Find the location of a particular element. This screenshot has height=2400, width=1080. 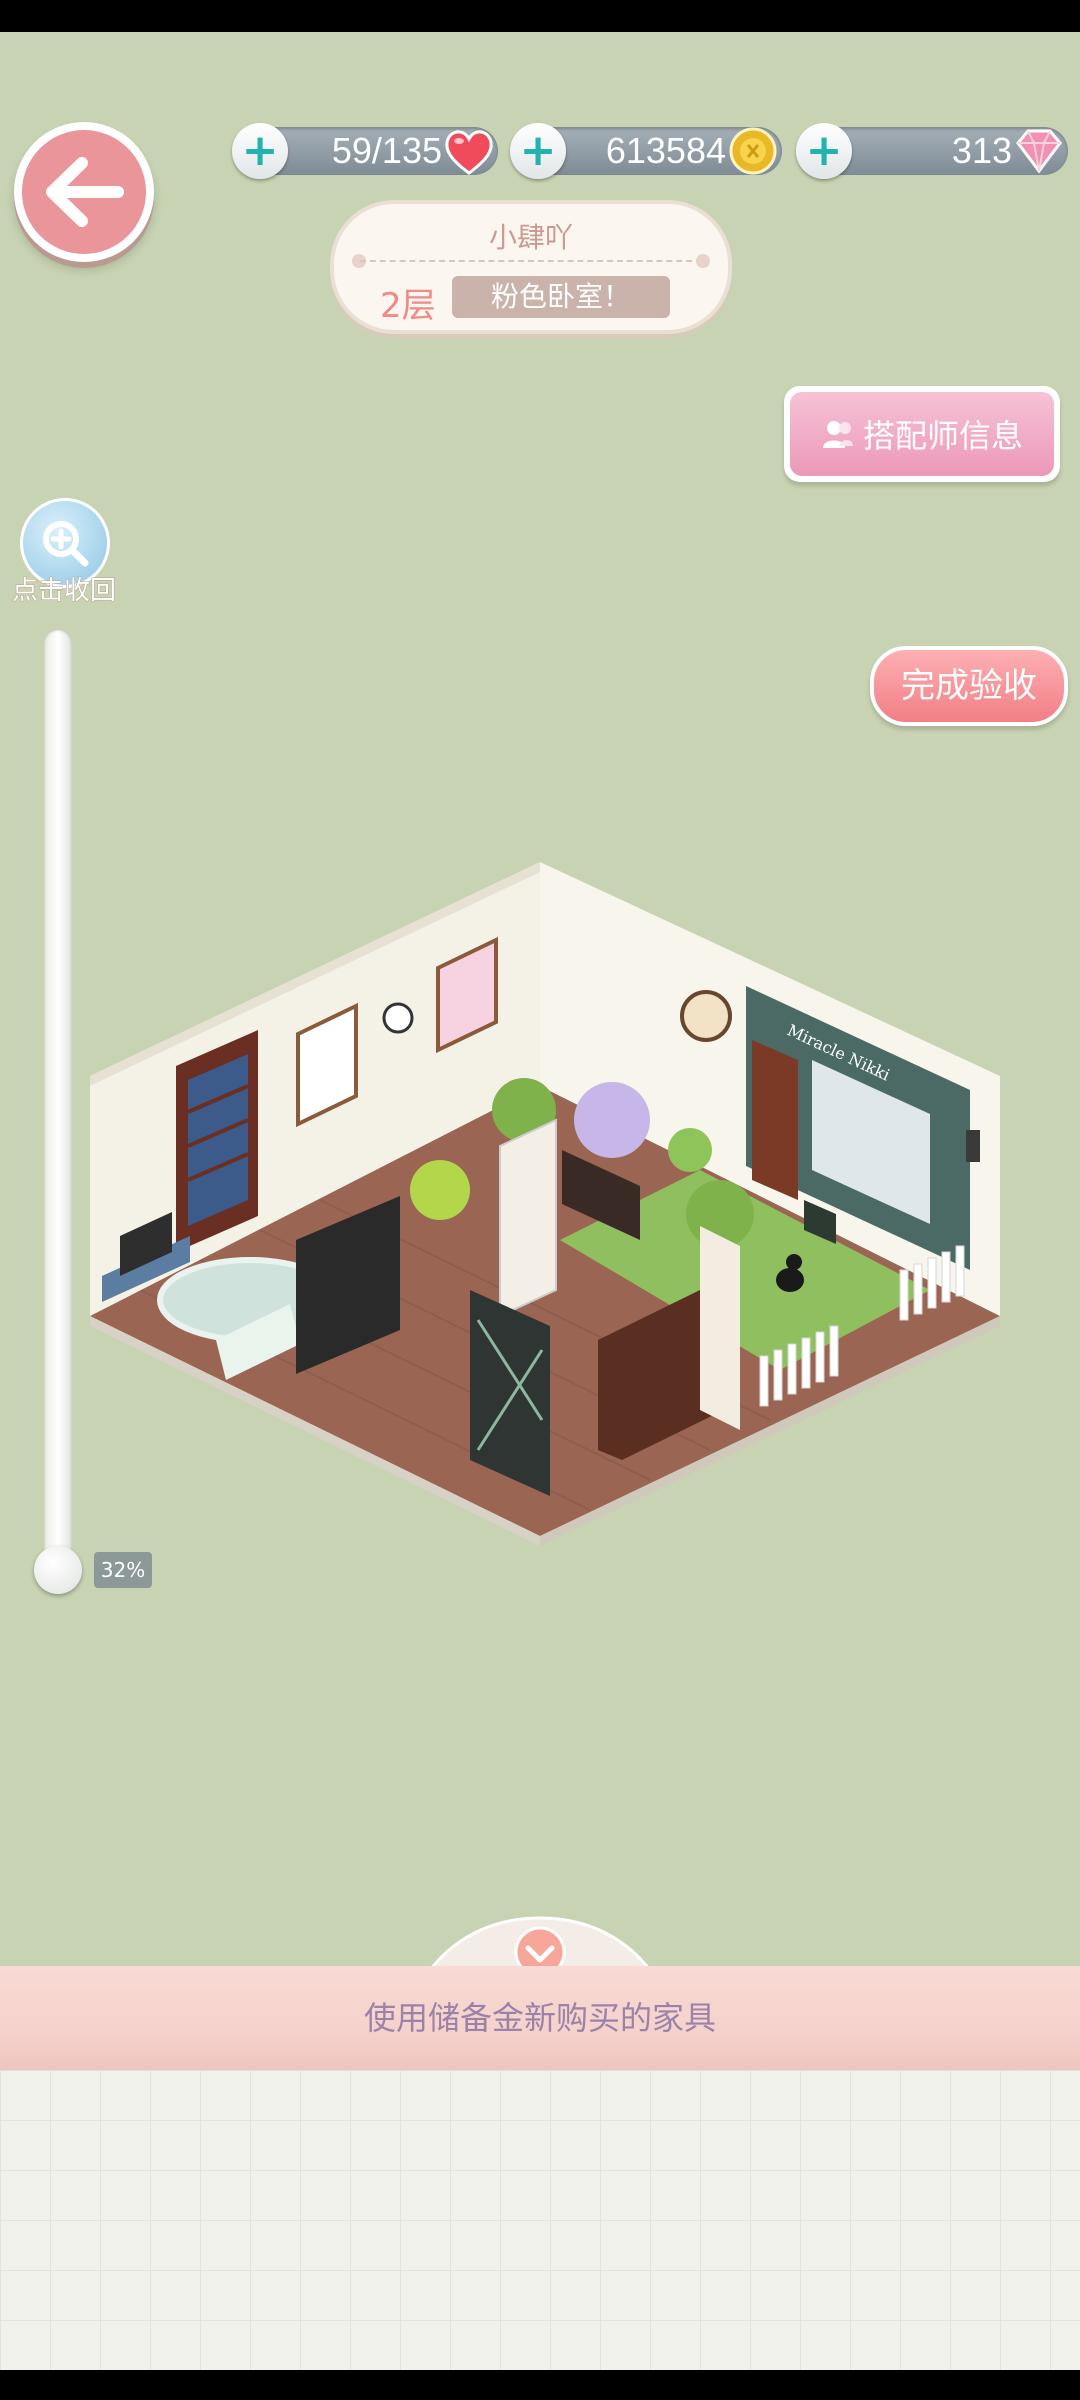

zoom-level-badge: 32% is located at coordinates (123, 1570).